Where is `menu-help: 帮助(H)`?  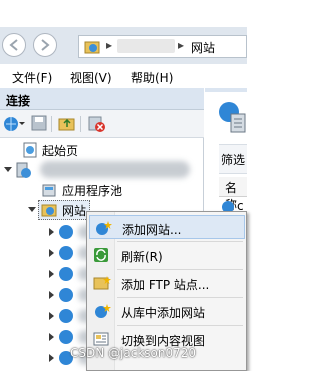 menu-help: 帮助(H) is located at coordinates (152, 77).